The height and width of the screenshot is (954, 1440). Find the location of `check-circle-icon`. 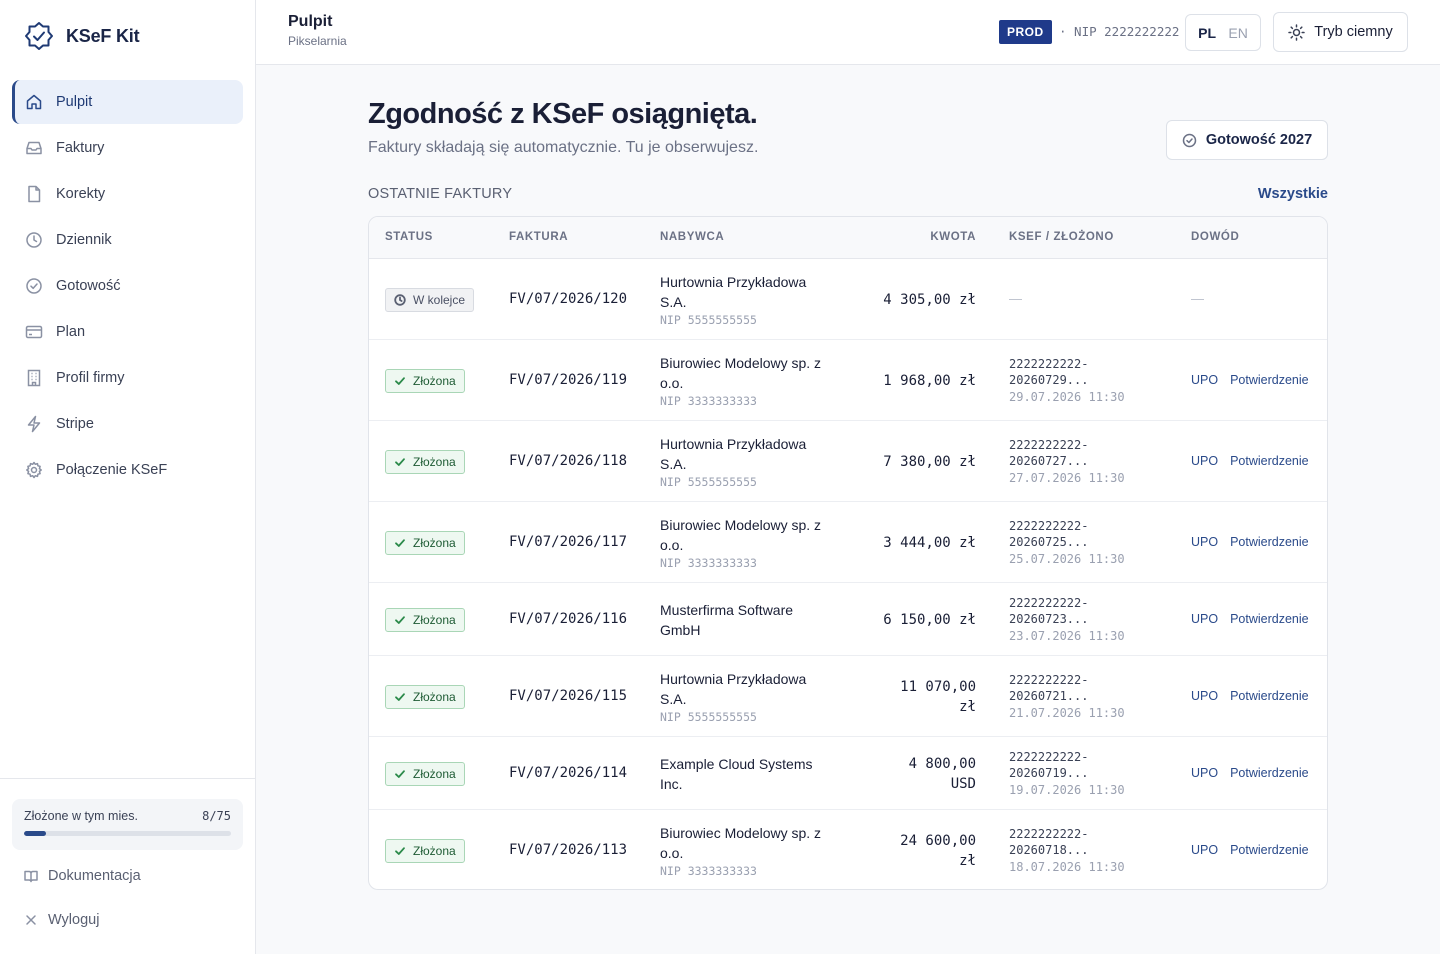

check-circle-icon is located at coordinates (34, 286).